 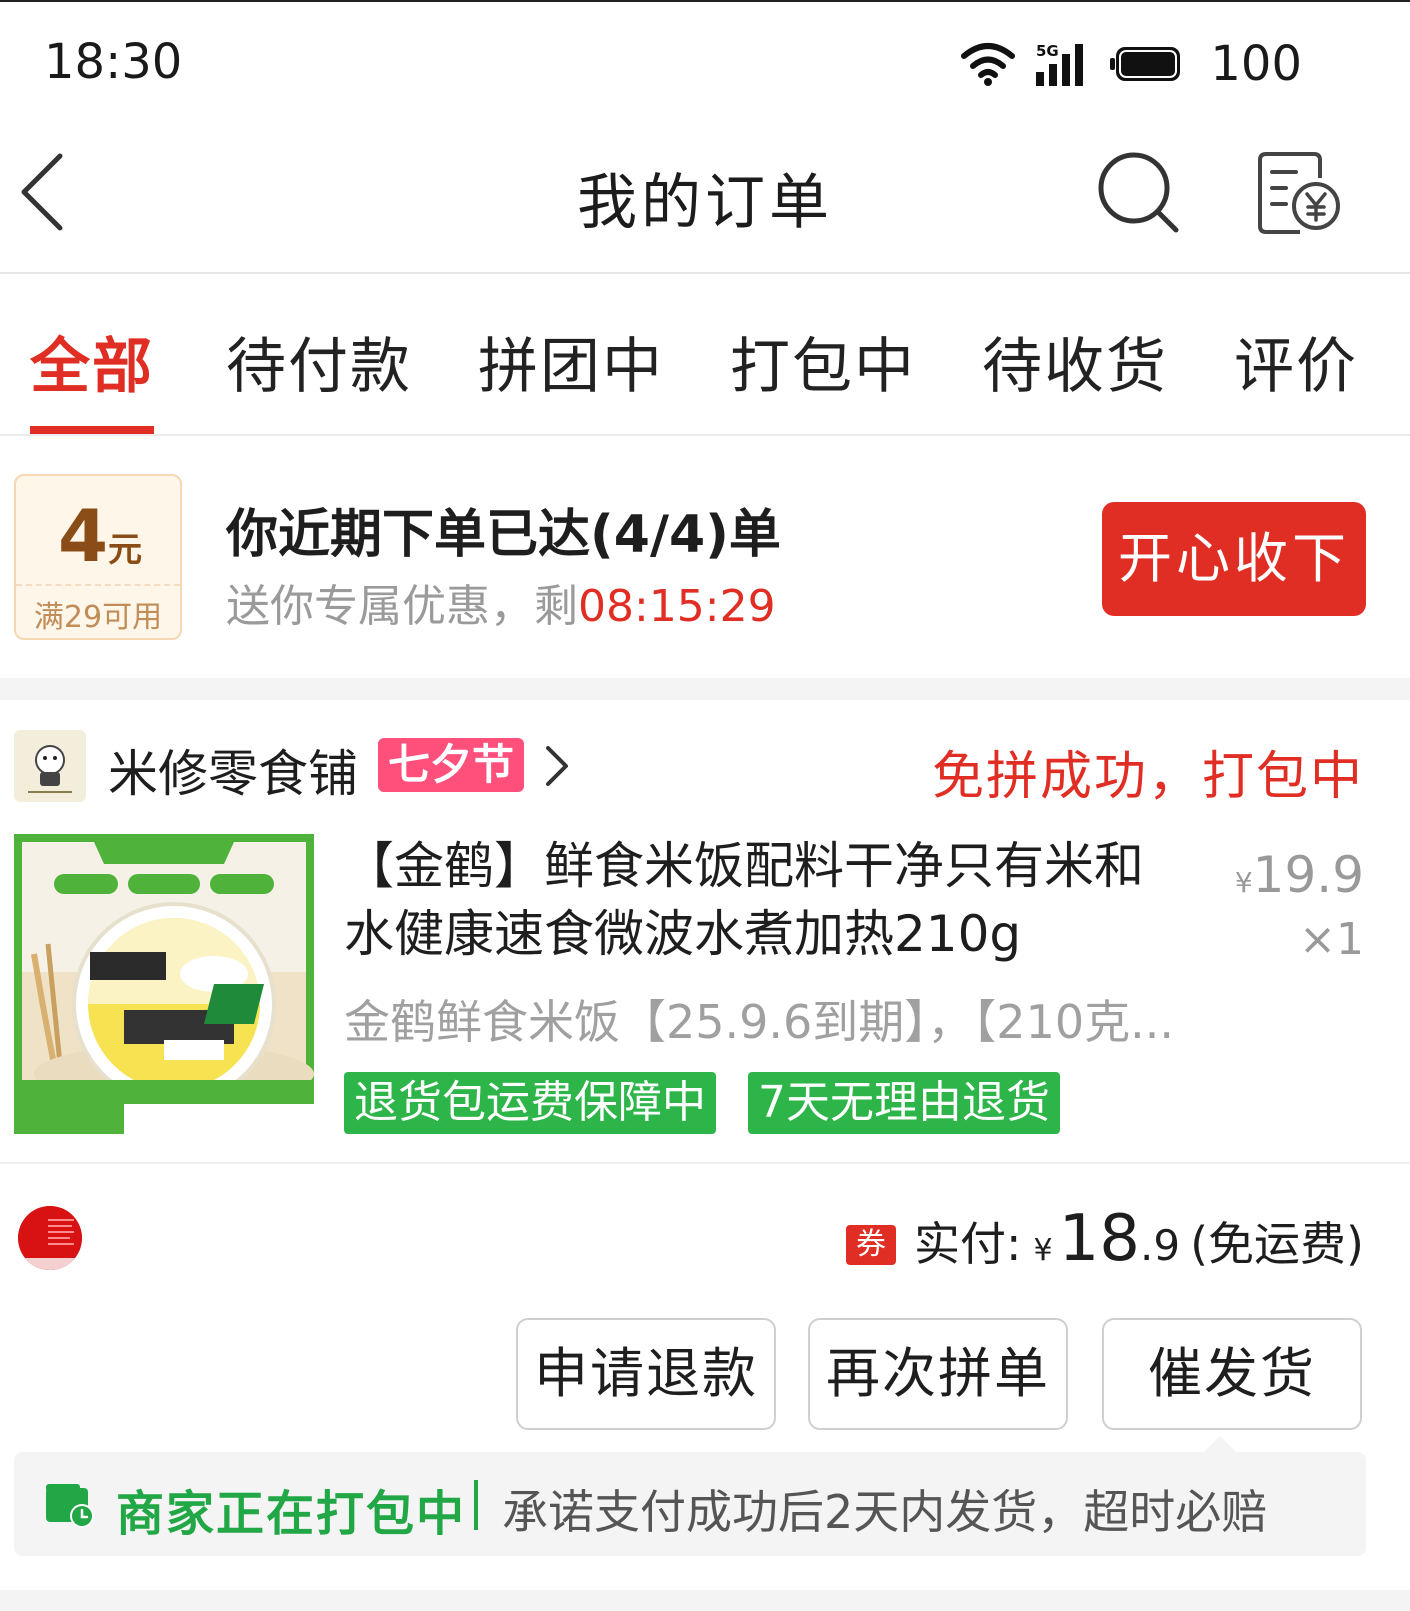 I want to click on wallet-clock-icon, so click(x=70, y=1506).